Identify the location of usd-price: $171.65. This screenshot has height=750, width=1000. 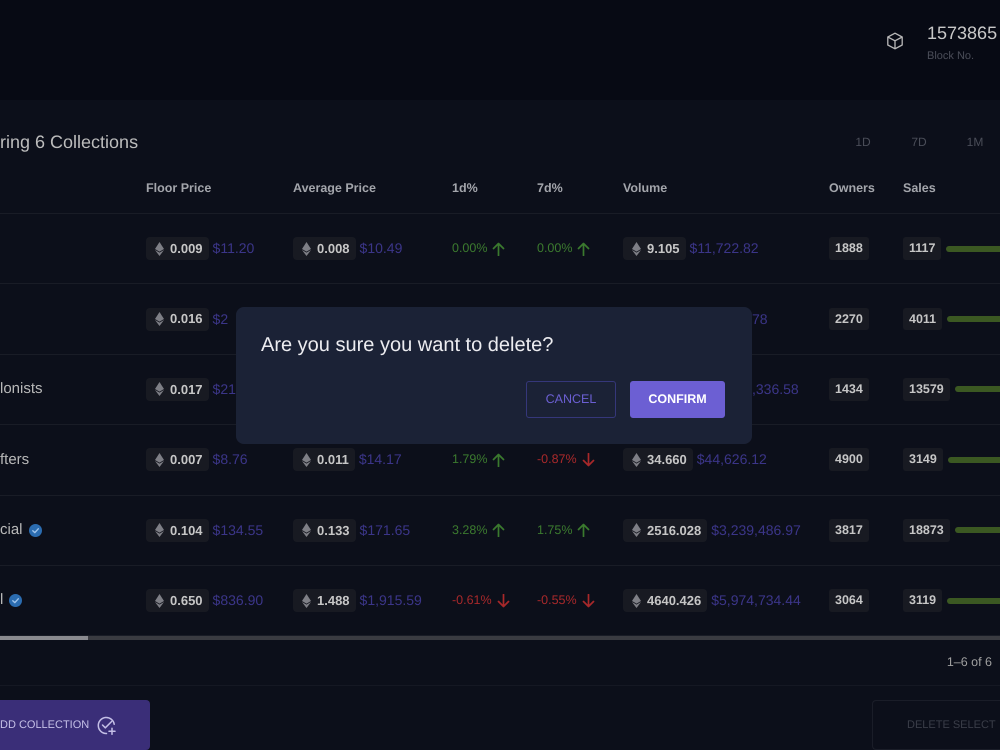
(385, 530).